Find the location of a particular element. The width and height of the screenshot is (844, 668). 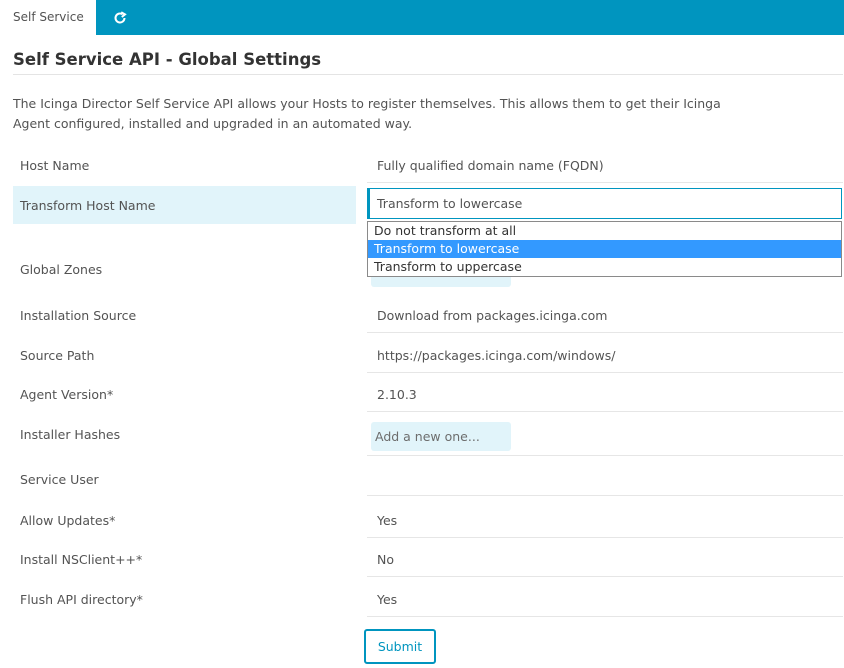

row-flush-api-directory: Flush API directory* Yes is located at coordinates (428, 599).